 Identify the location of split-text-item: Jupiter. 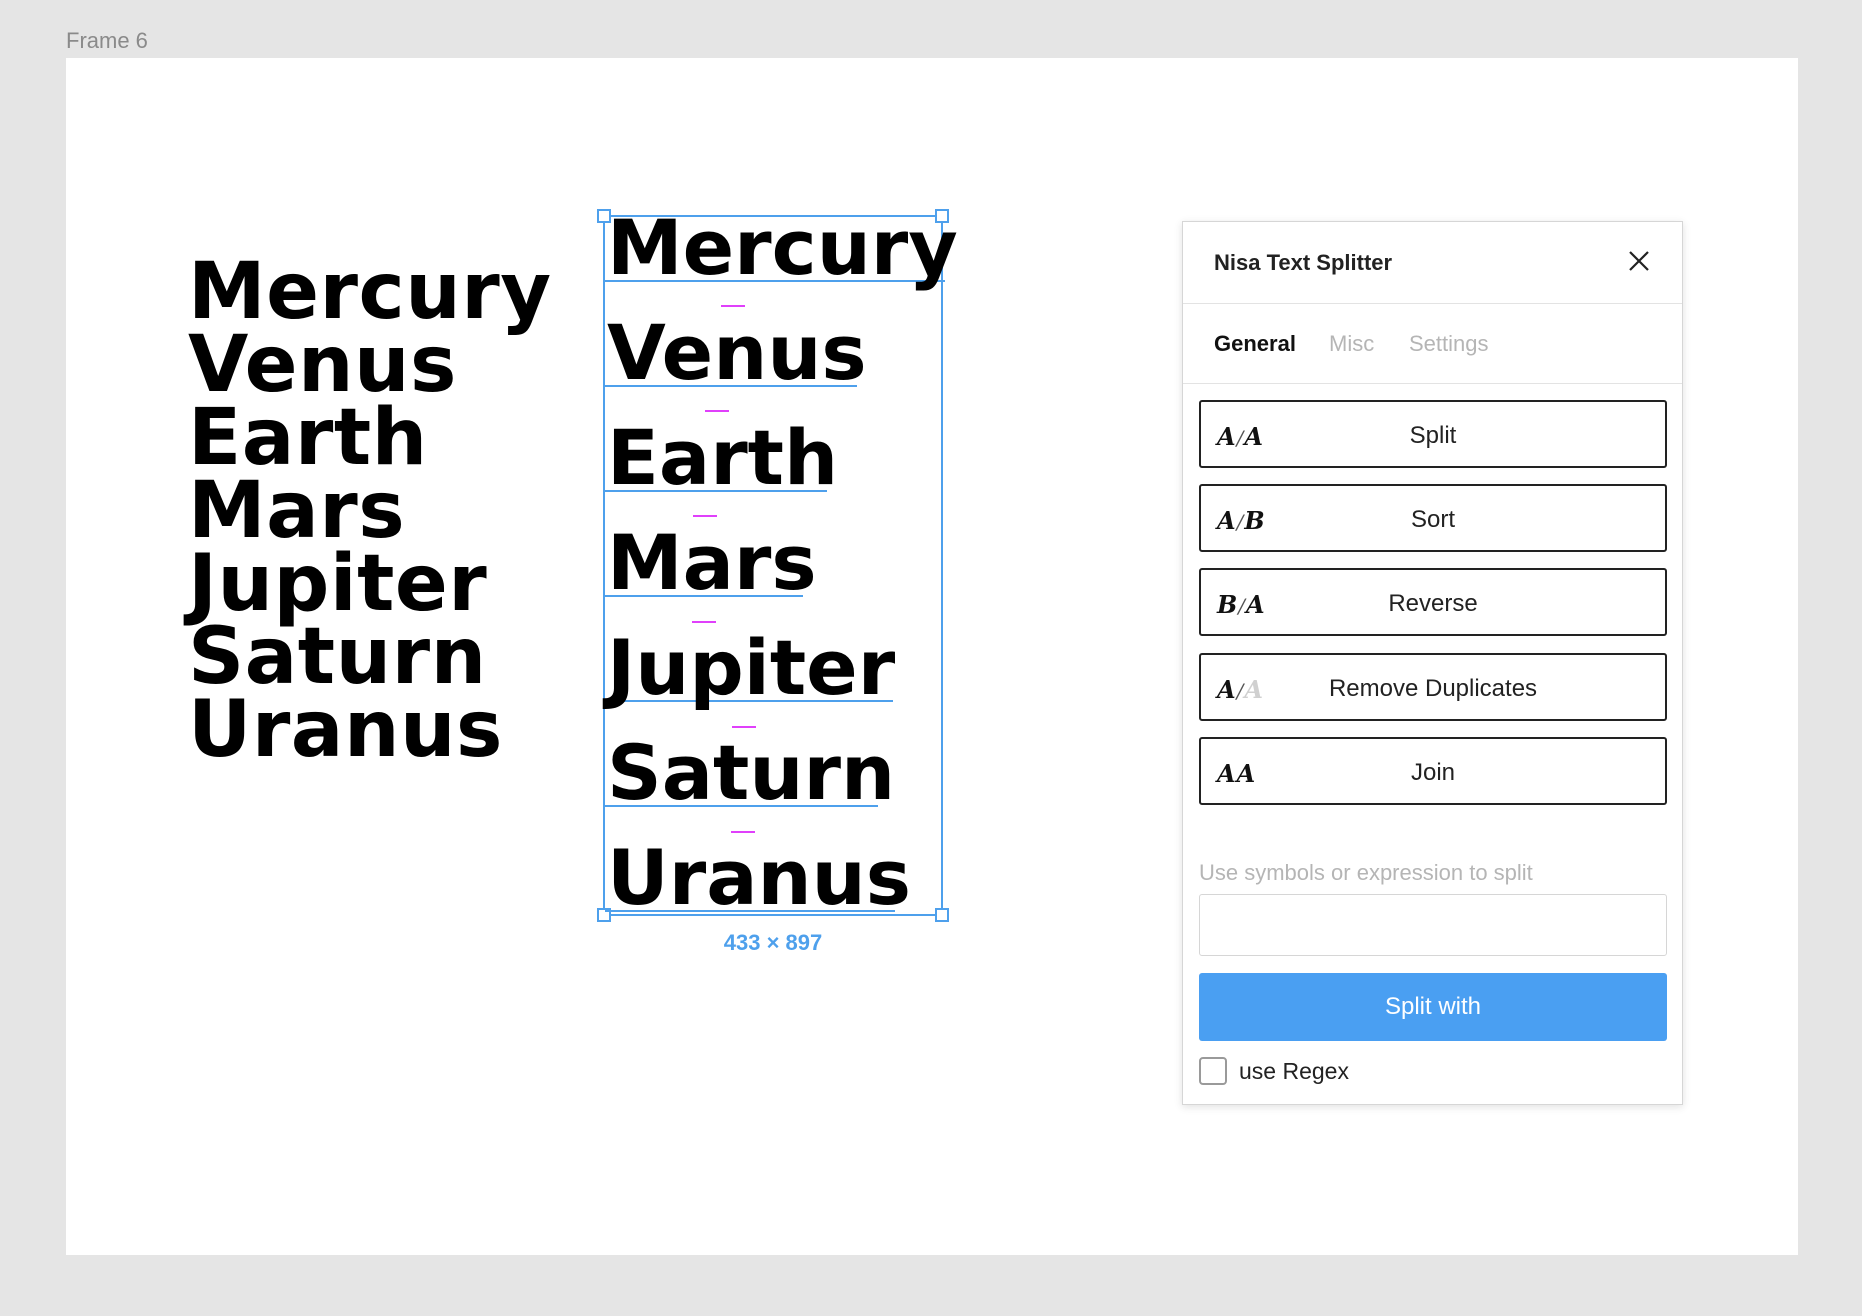
(750, 668).